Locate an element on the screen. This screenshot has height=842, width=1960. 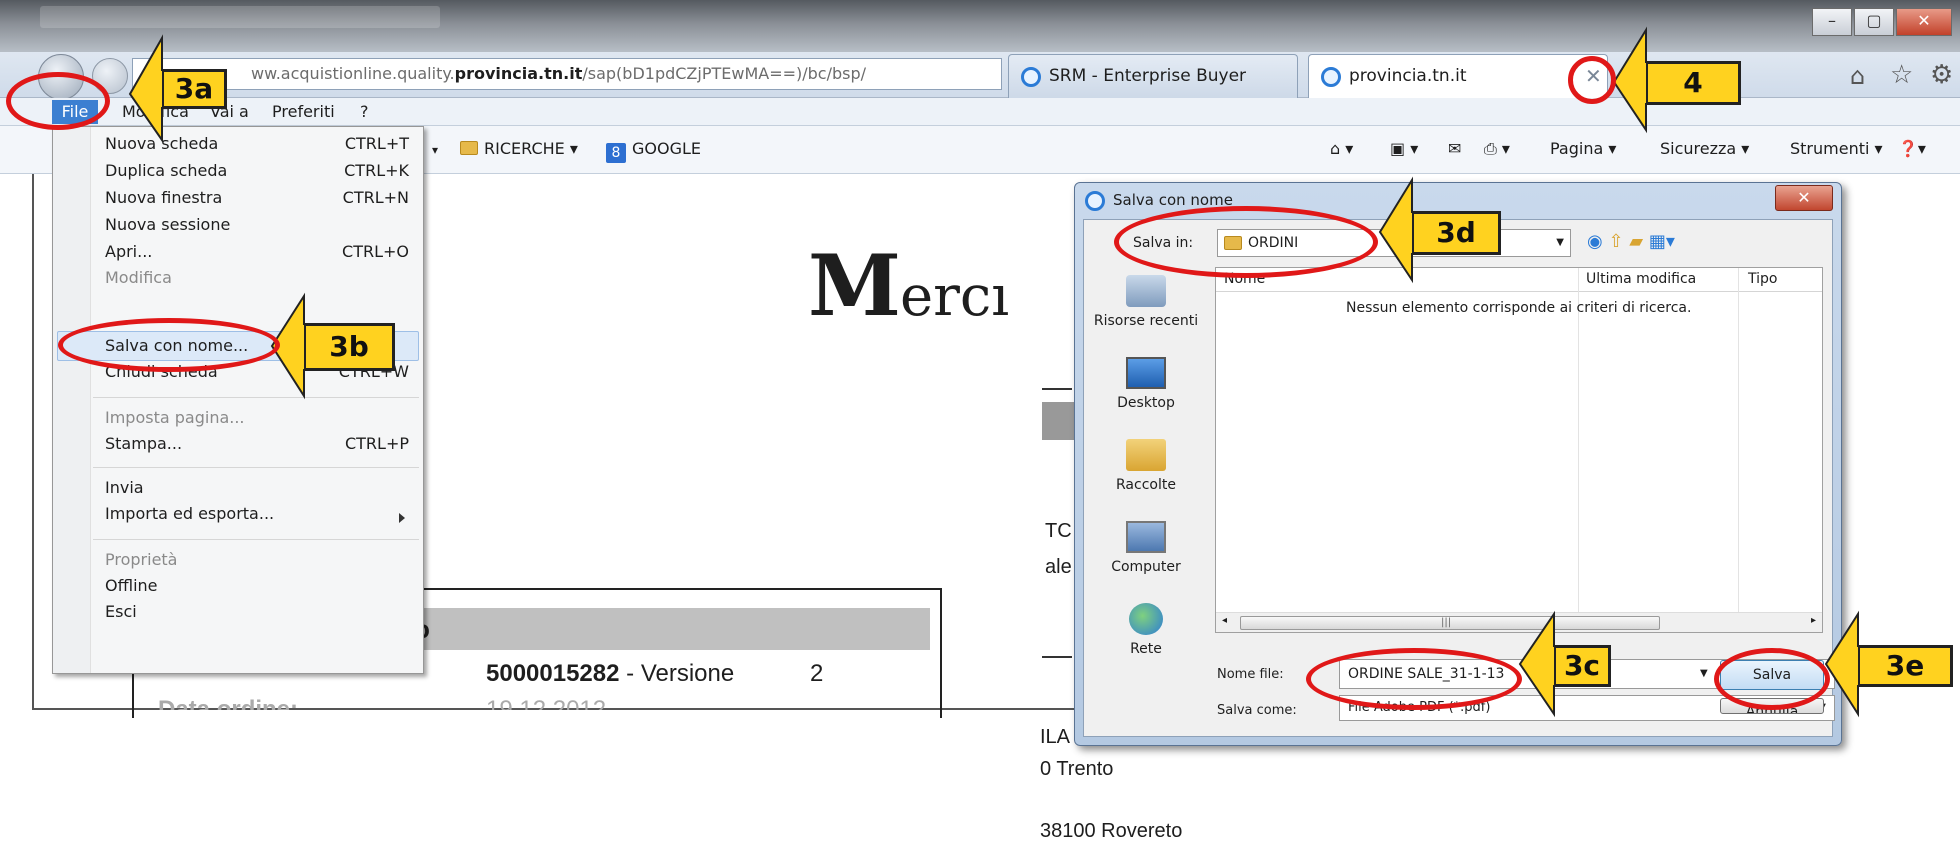
title-bar is located at coordinates (980, 26).